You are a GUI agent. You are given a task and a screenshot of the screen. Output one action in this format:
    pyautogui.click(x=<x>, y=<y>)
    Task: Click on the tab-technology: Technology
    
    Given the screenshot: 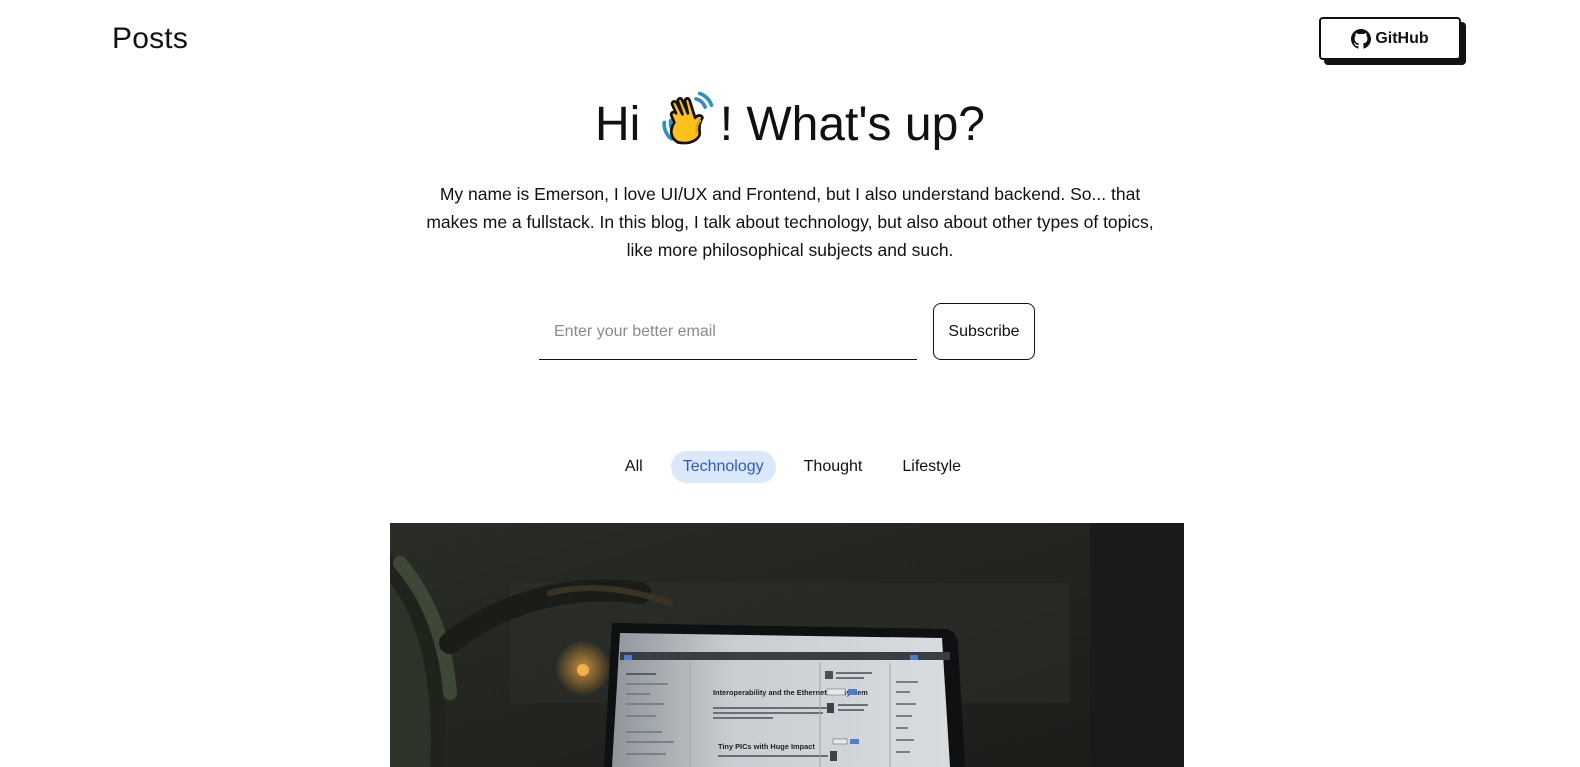 What is the action you would take?
    pyautogui.click(x=723, y=467)
    